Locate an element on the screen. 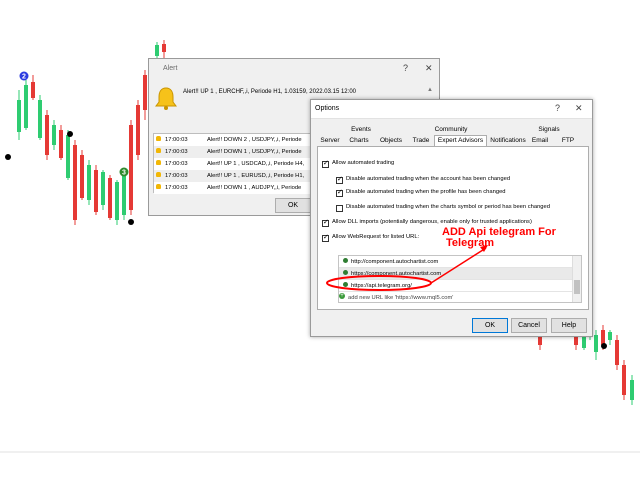  annotation-line-2: Telegram is located at coordinates (470, 243).